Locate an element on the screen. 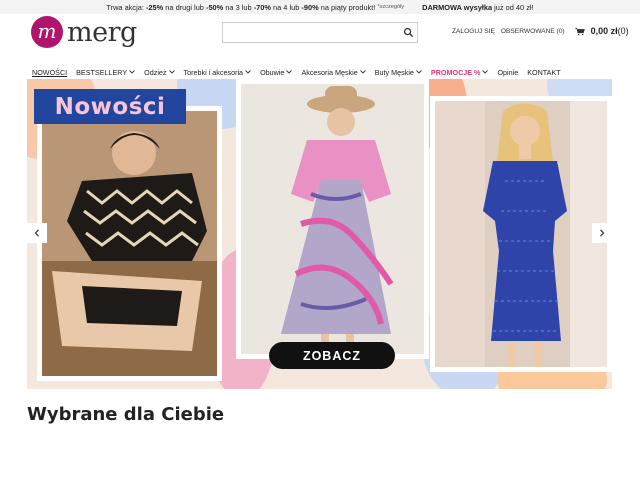  promo-text-4: na piąty produkt! is located at coordinates (348, 7).